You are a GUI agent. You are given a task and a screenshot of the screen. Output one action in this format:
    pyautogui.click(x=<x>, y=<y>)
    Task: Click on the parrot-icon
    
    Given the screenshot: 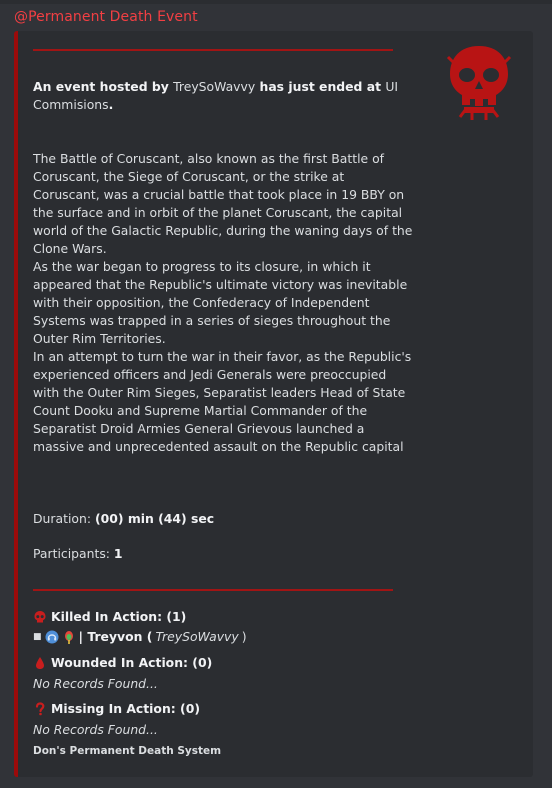 What is the action you would take?
    pyautogui.click(x=68, y=637)
    